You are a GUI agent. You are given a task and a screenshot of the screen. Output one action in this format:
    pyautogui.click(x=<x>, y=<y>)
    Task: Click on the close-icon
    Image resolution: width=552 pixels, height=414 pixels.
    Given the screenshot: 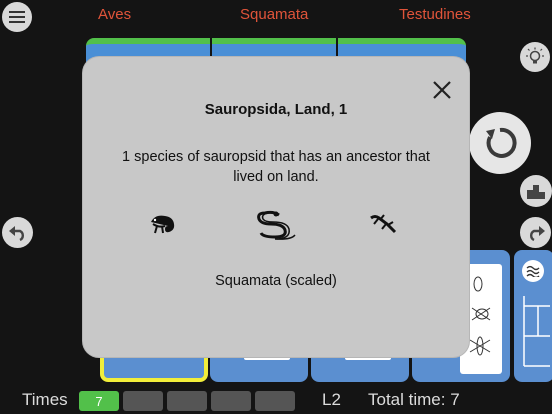 What is the action you would take?
    pyautogui.click(x=442, y=90)
    